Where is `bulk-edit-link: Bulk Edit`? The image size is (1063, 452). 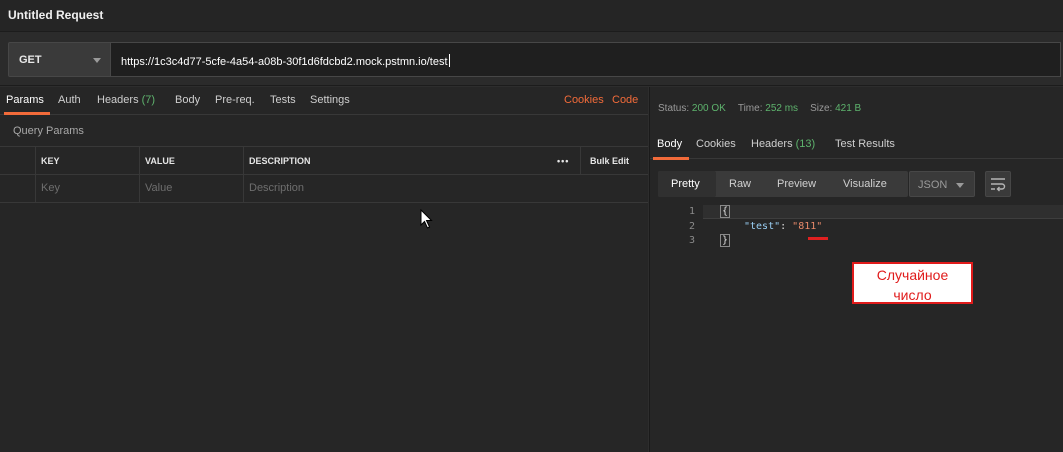
bulk-edit-link: Bulk Edit is located at coordinates (609, 161).